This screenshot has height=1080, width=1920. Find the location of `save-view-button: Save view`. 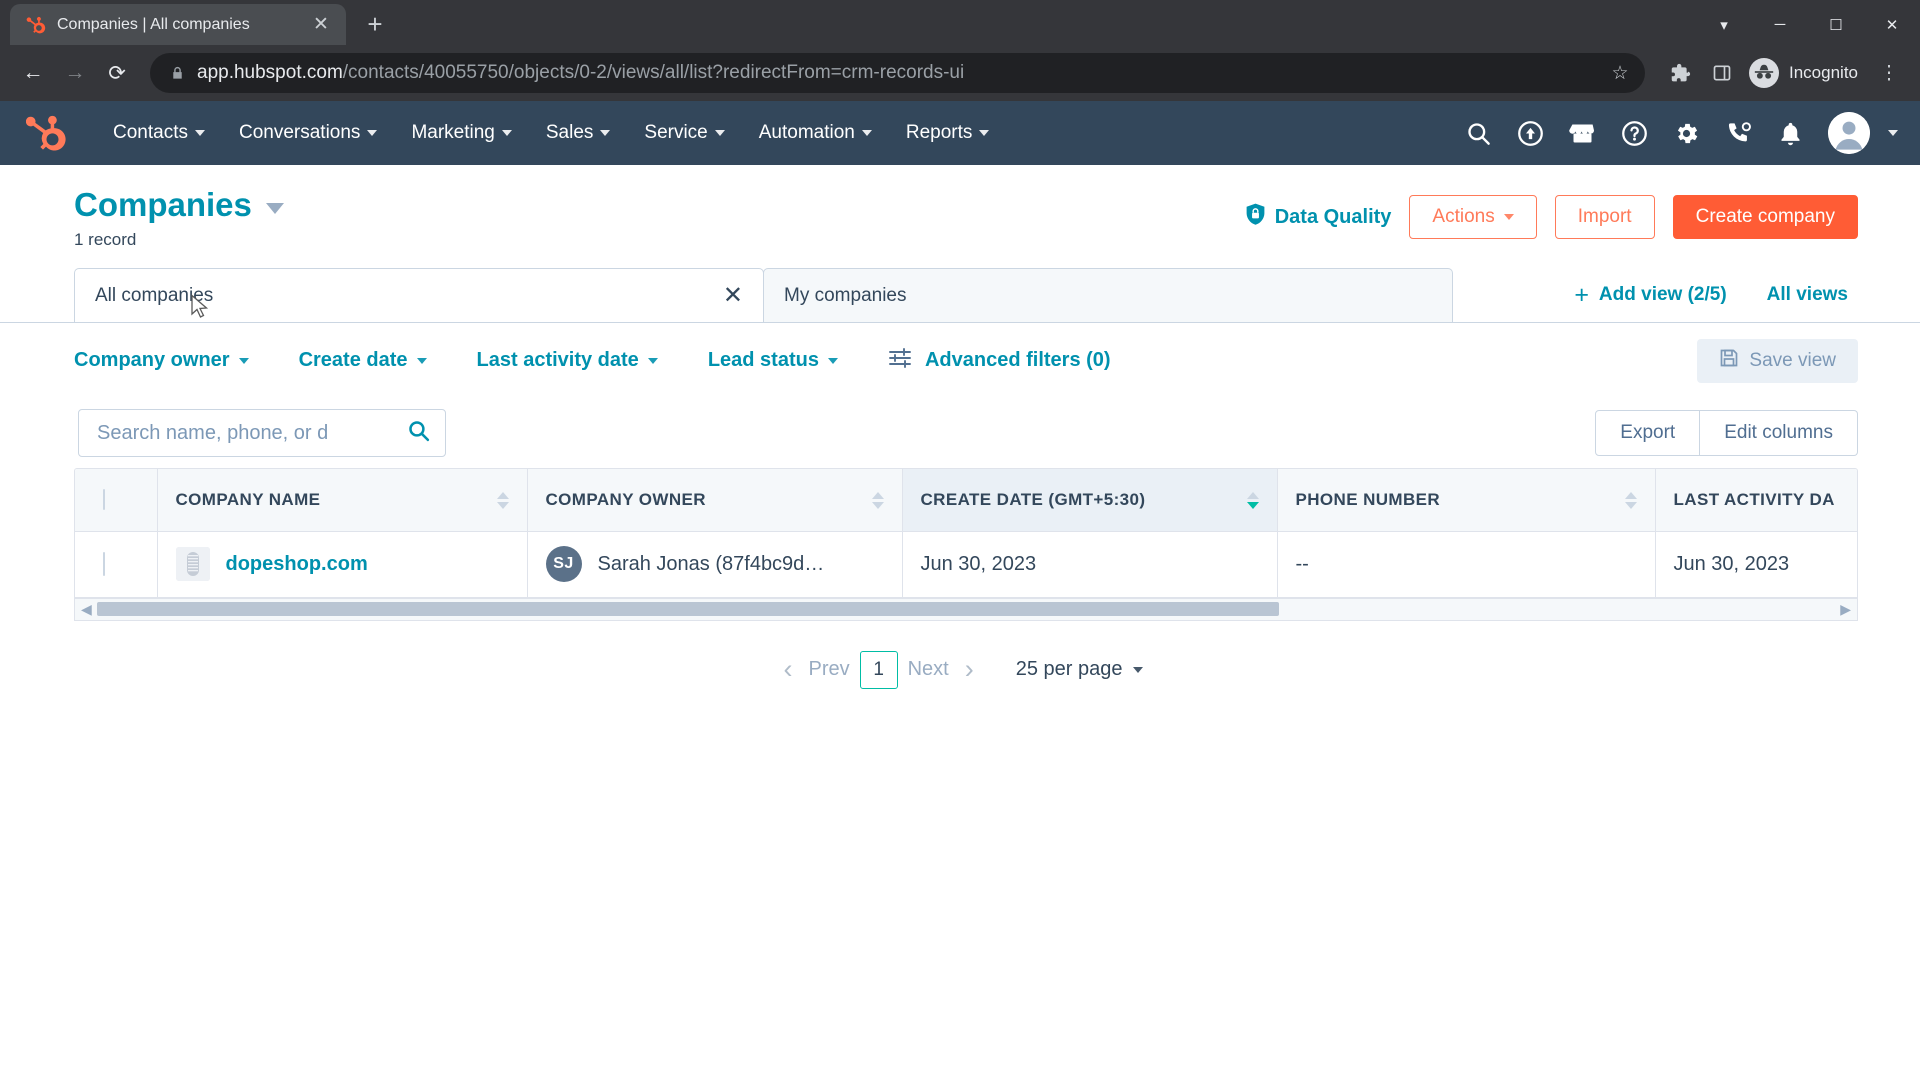

save-view-button: Save view is located at coordinates (1777, 360).